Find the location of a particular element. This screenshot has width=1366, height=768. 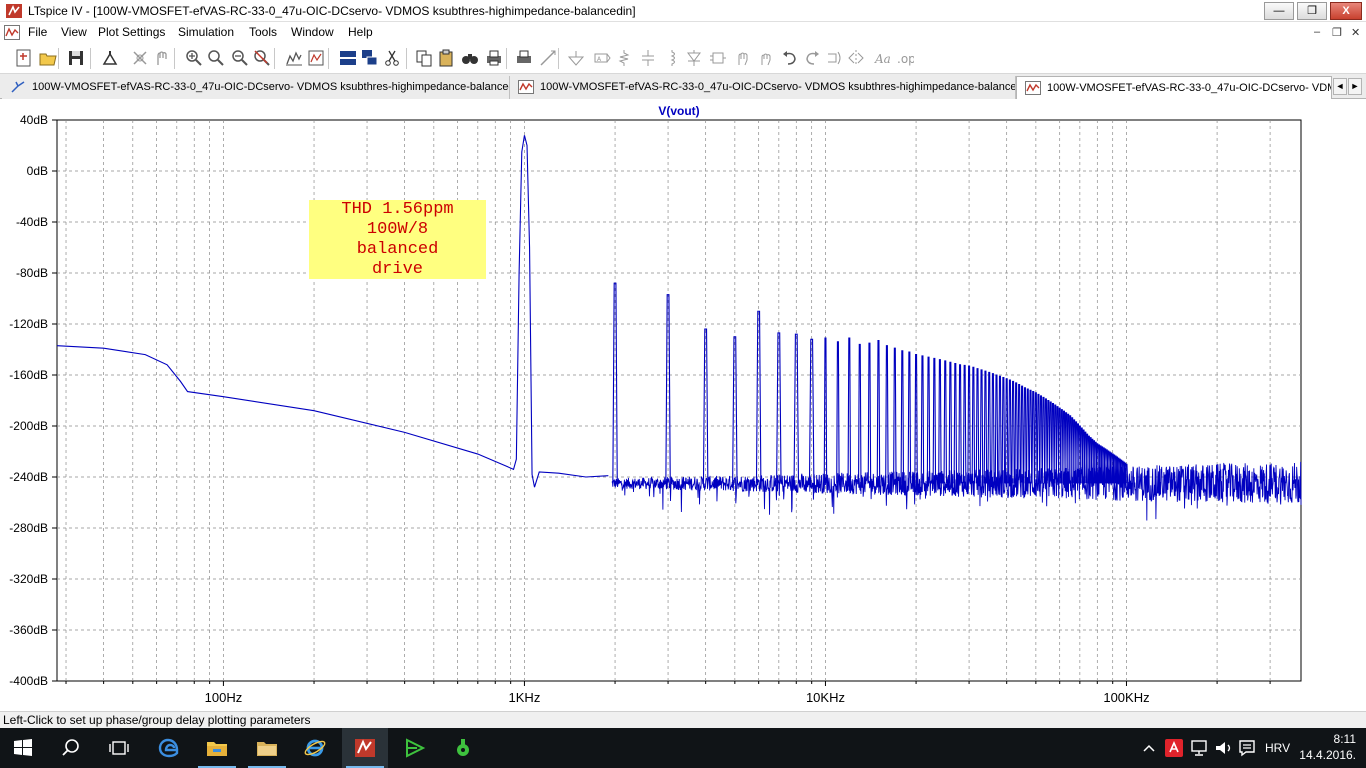

tray-chevron is located at coordinates (1150, 748).